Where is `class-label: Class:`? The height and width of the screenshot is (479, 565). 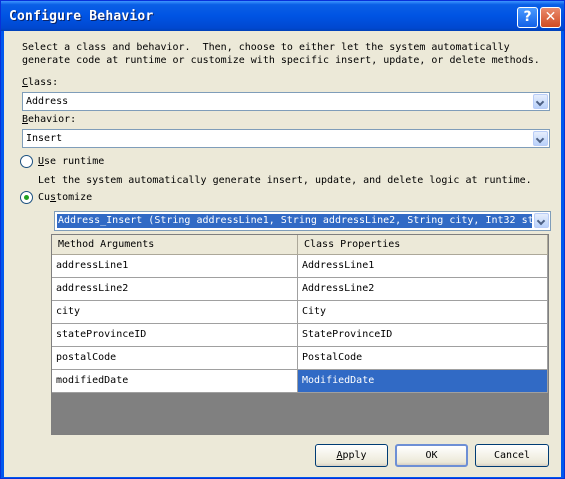 class-label: Class: is located at coordinates (40, 82).